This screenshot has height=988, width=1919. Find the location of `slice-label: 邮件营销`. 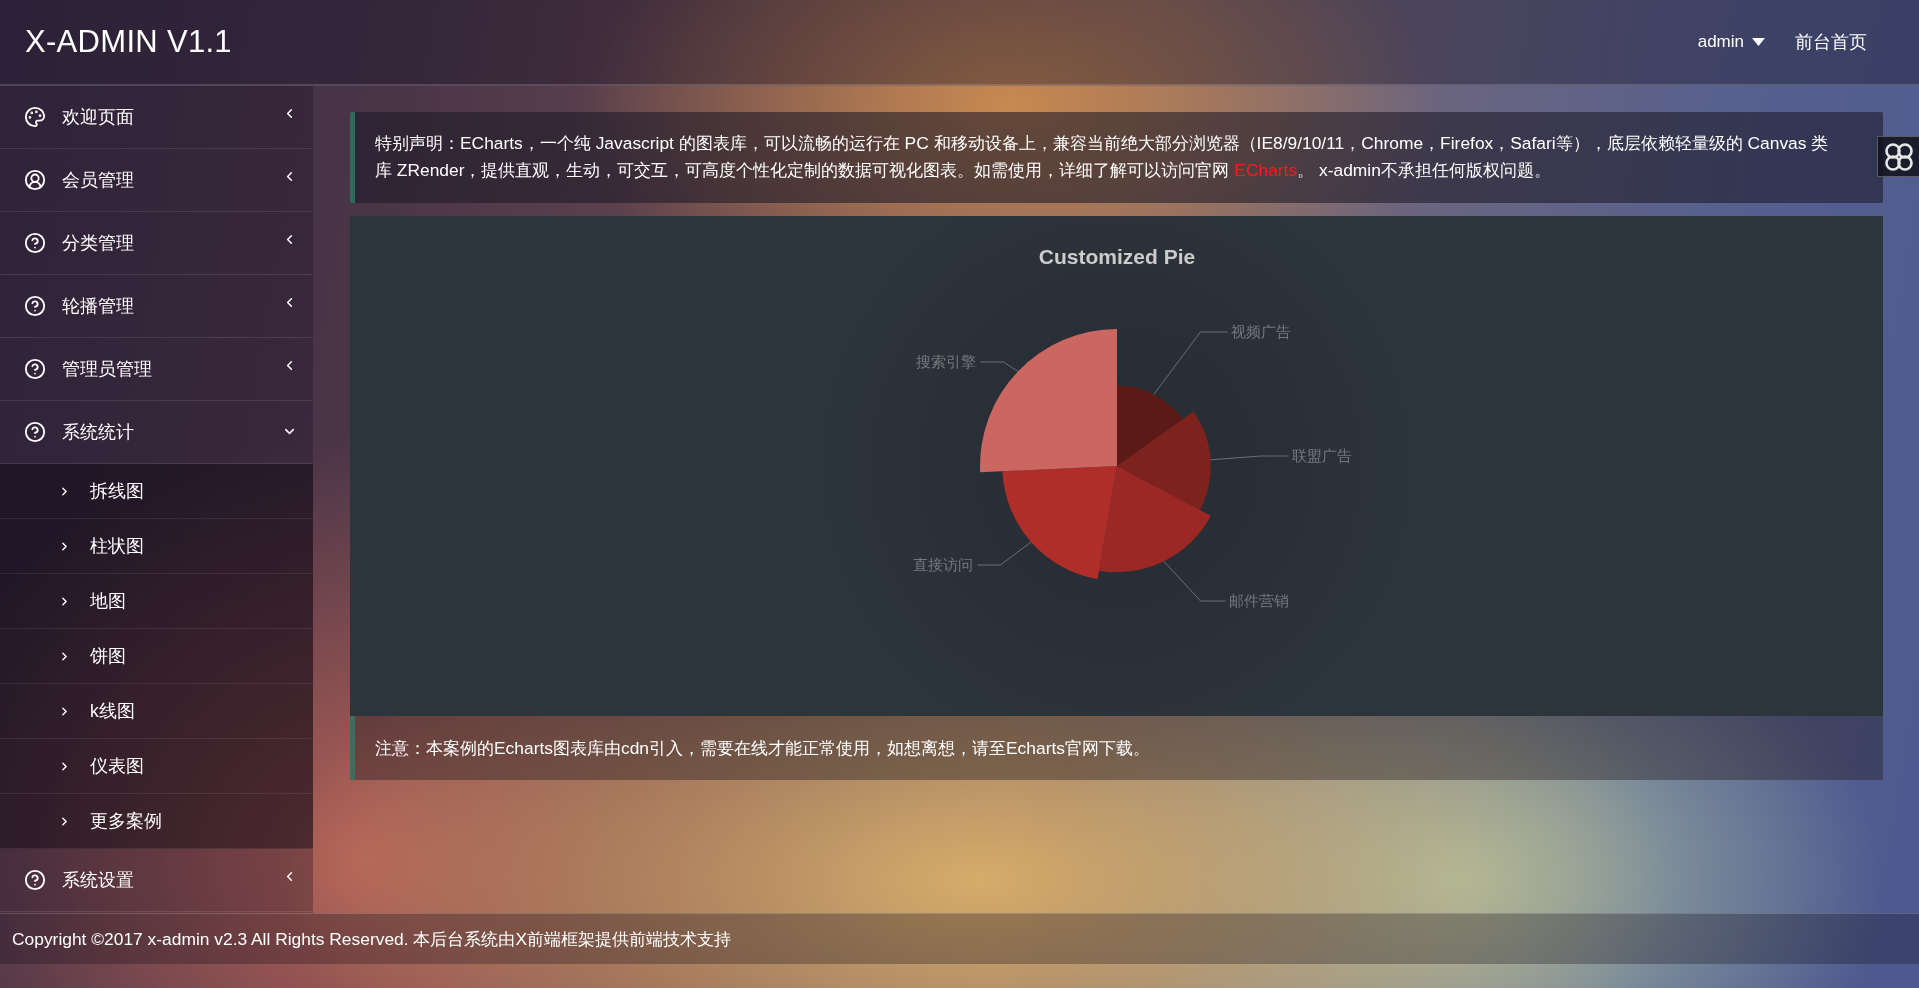

slice-label: 邮件营销 is located at coordinates (1258, 600).